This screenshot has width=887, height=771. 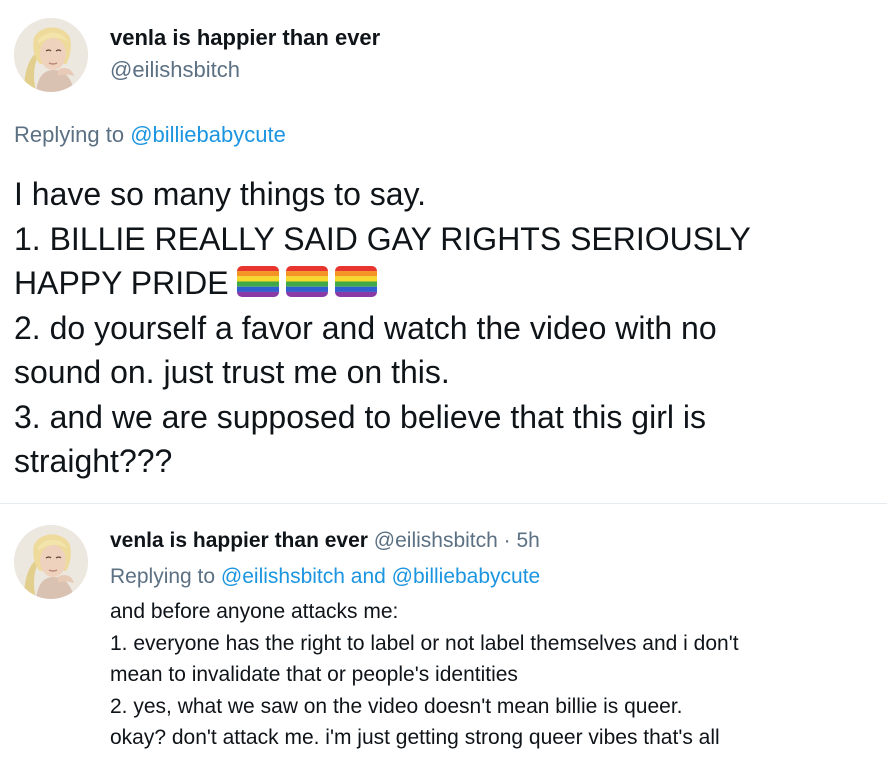 What do you see at coordinates (93, 461) in the screenshot?
I see `tweet-text-line: straight???` at bounding box center [93, 461].